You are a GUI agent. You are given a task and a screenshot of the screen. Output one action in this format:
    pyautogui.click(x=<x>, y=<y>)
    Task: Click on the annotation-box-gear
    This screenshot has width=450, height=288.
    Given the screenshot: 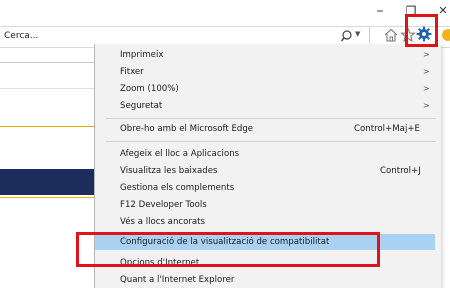 What is the action you would take?
    pyautogui.click(x=421, y=30)
    